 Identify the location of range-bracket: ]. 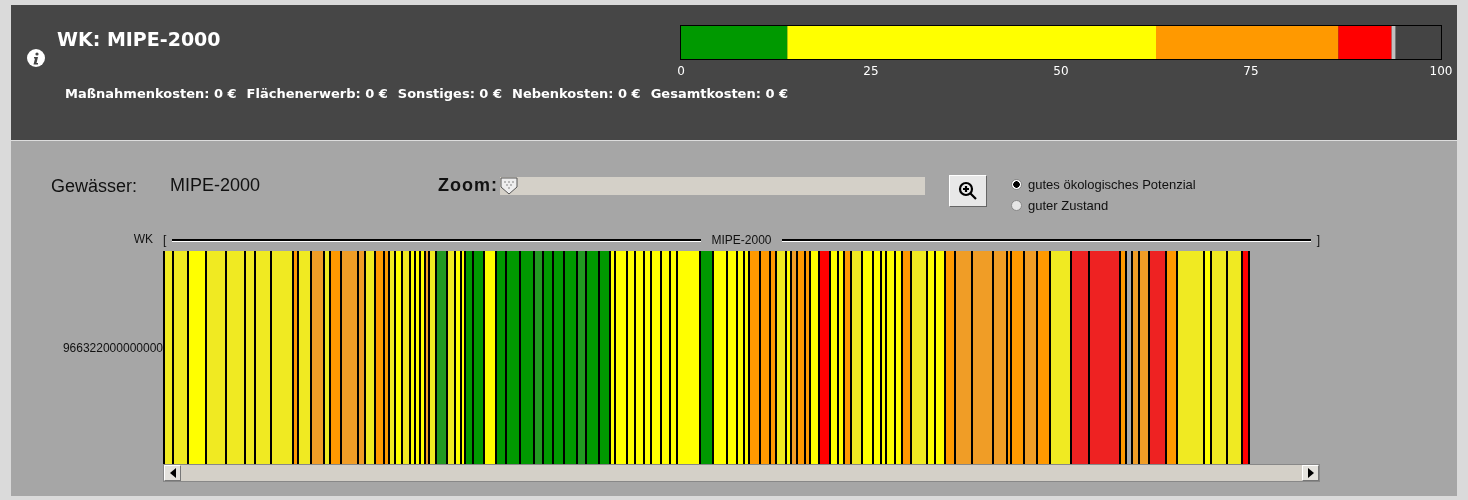
(1318, 240).